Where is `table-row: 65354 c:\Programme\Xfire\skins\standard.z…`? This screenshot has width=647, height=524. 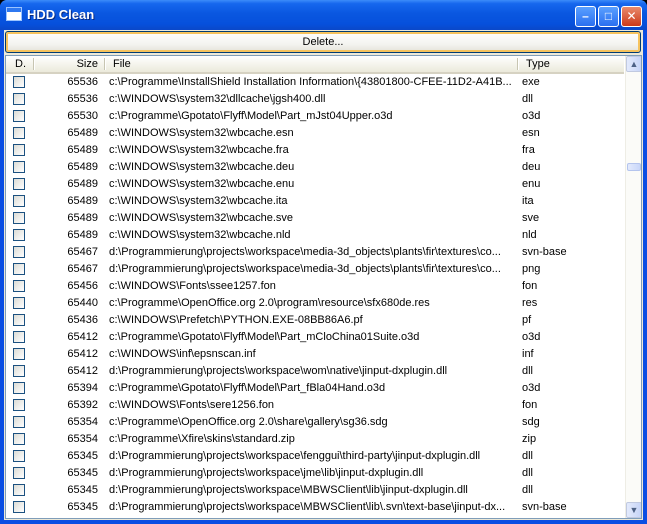 table-row: 65354 c:\Programme\Xfire\skins\standard.z… is located at coordinates (315, 439).